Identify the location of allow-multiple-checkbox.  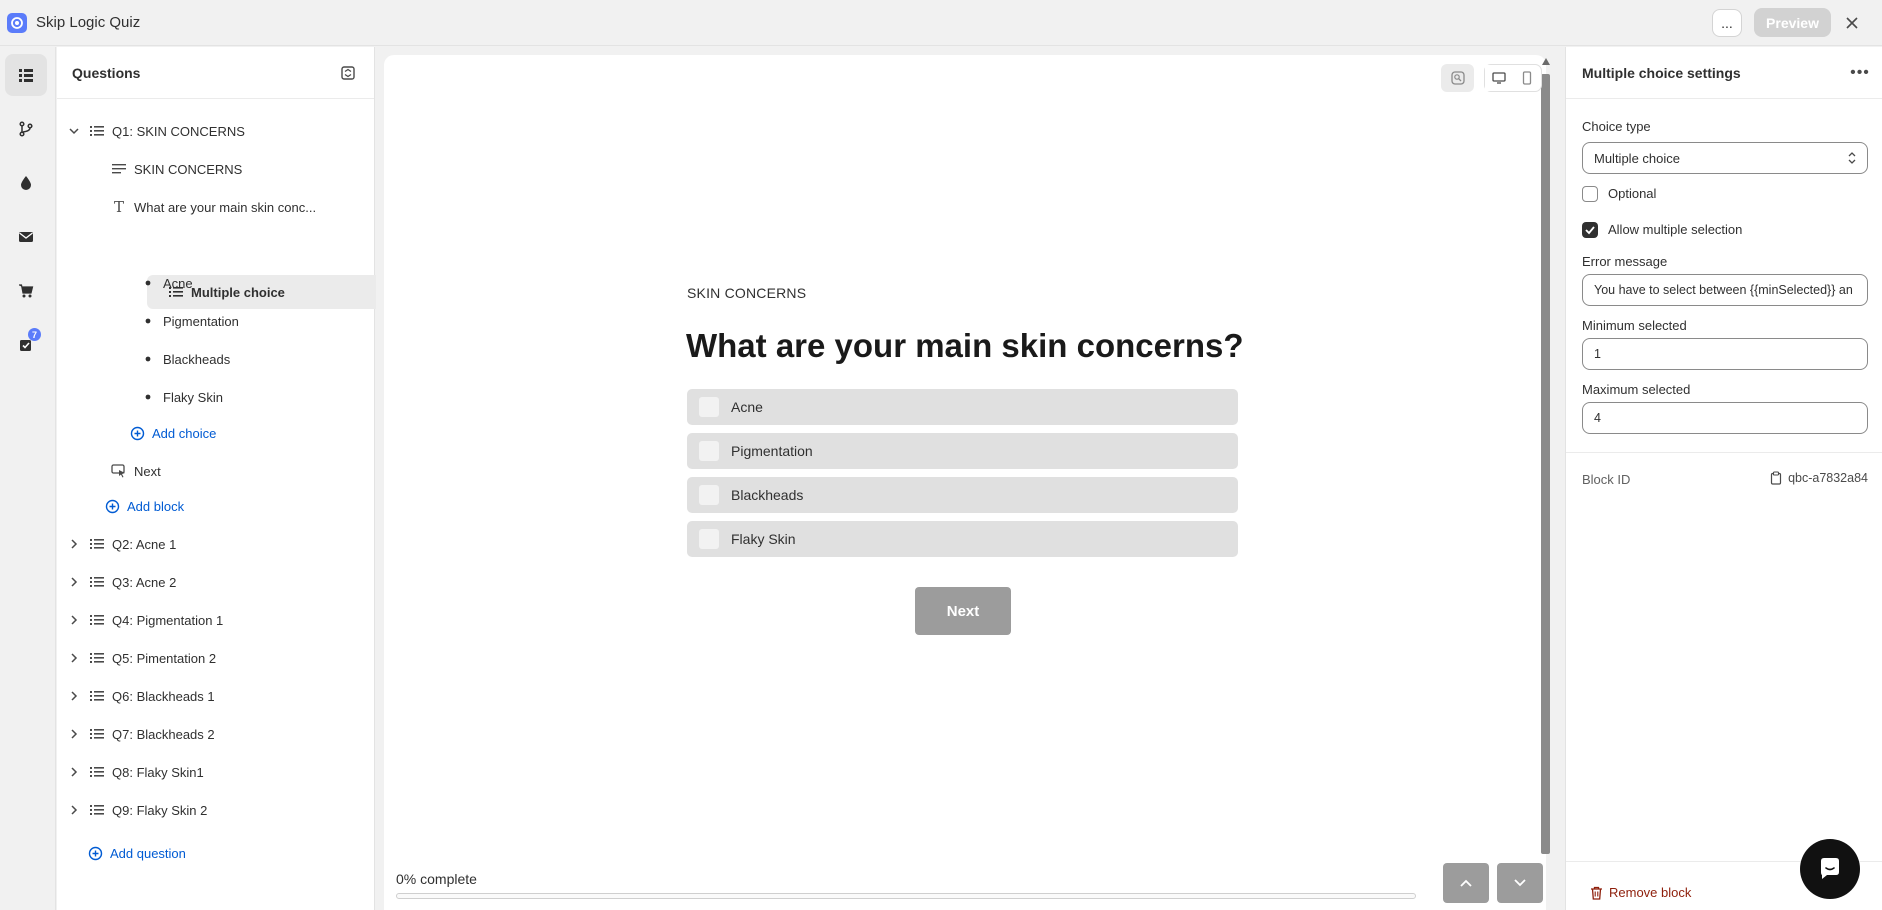
(1590, 230).